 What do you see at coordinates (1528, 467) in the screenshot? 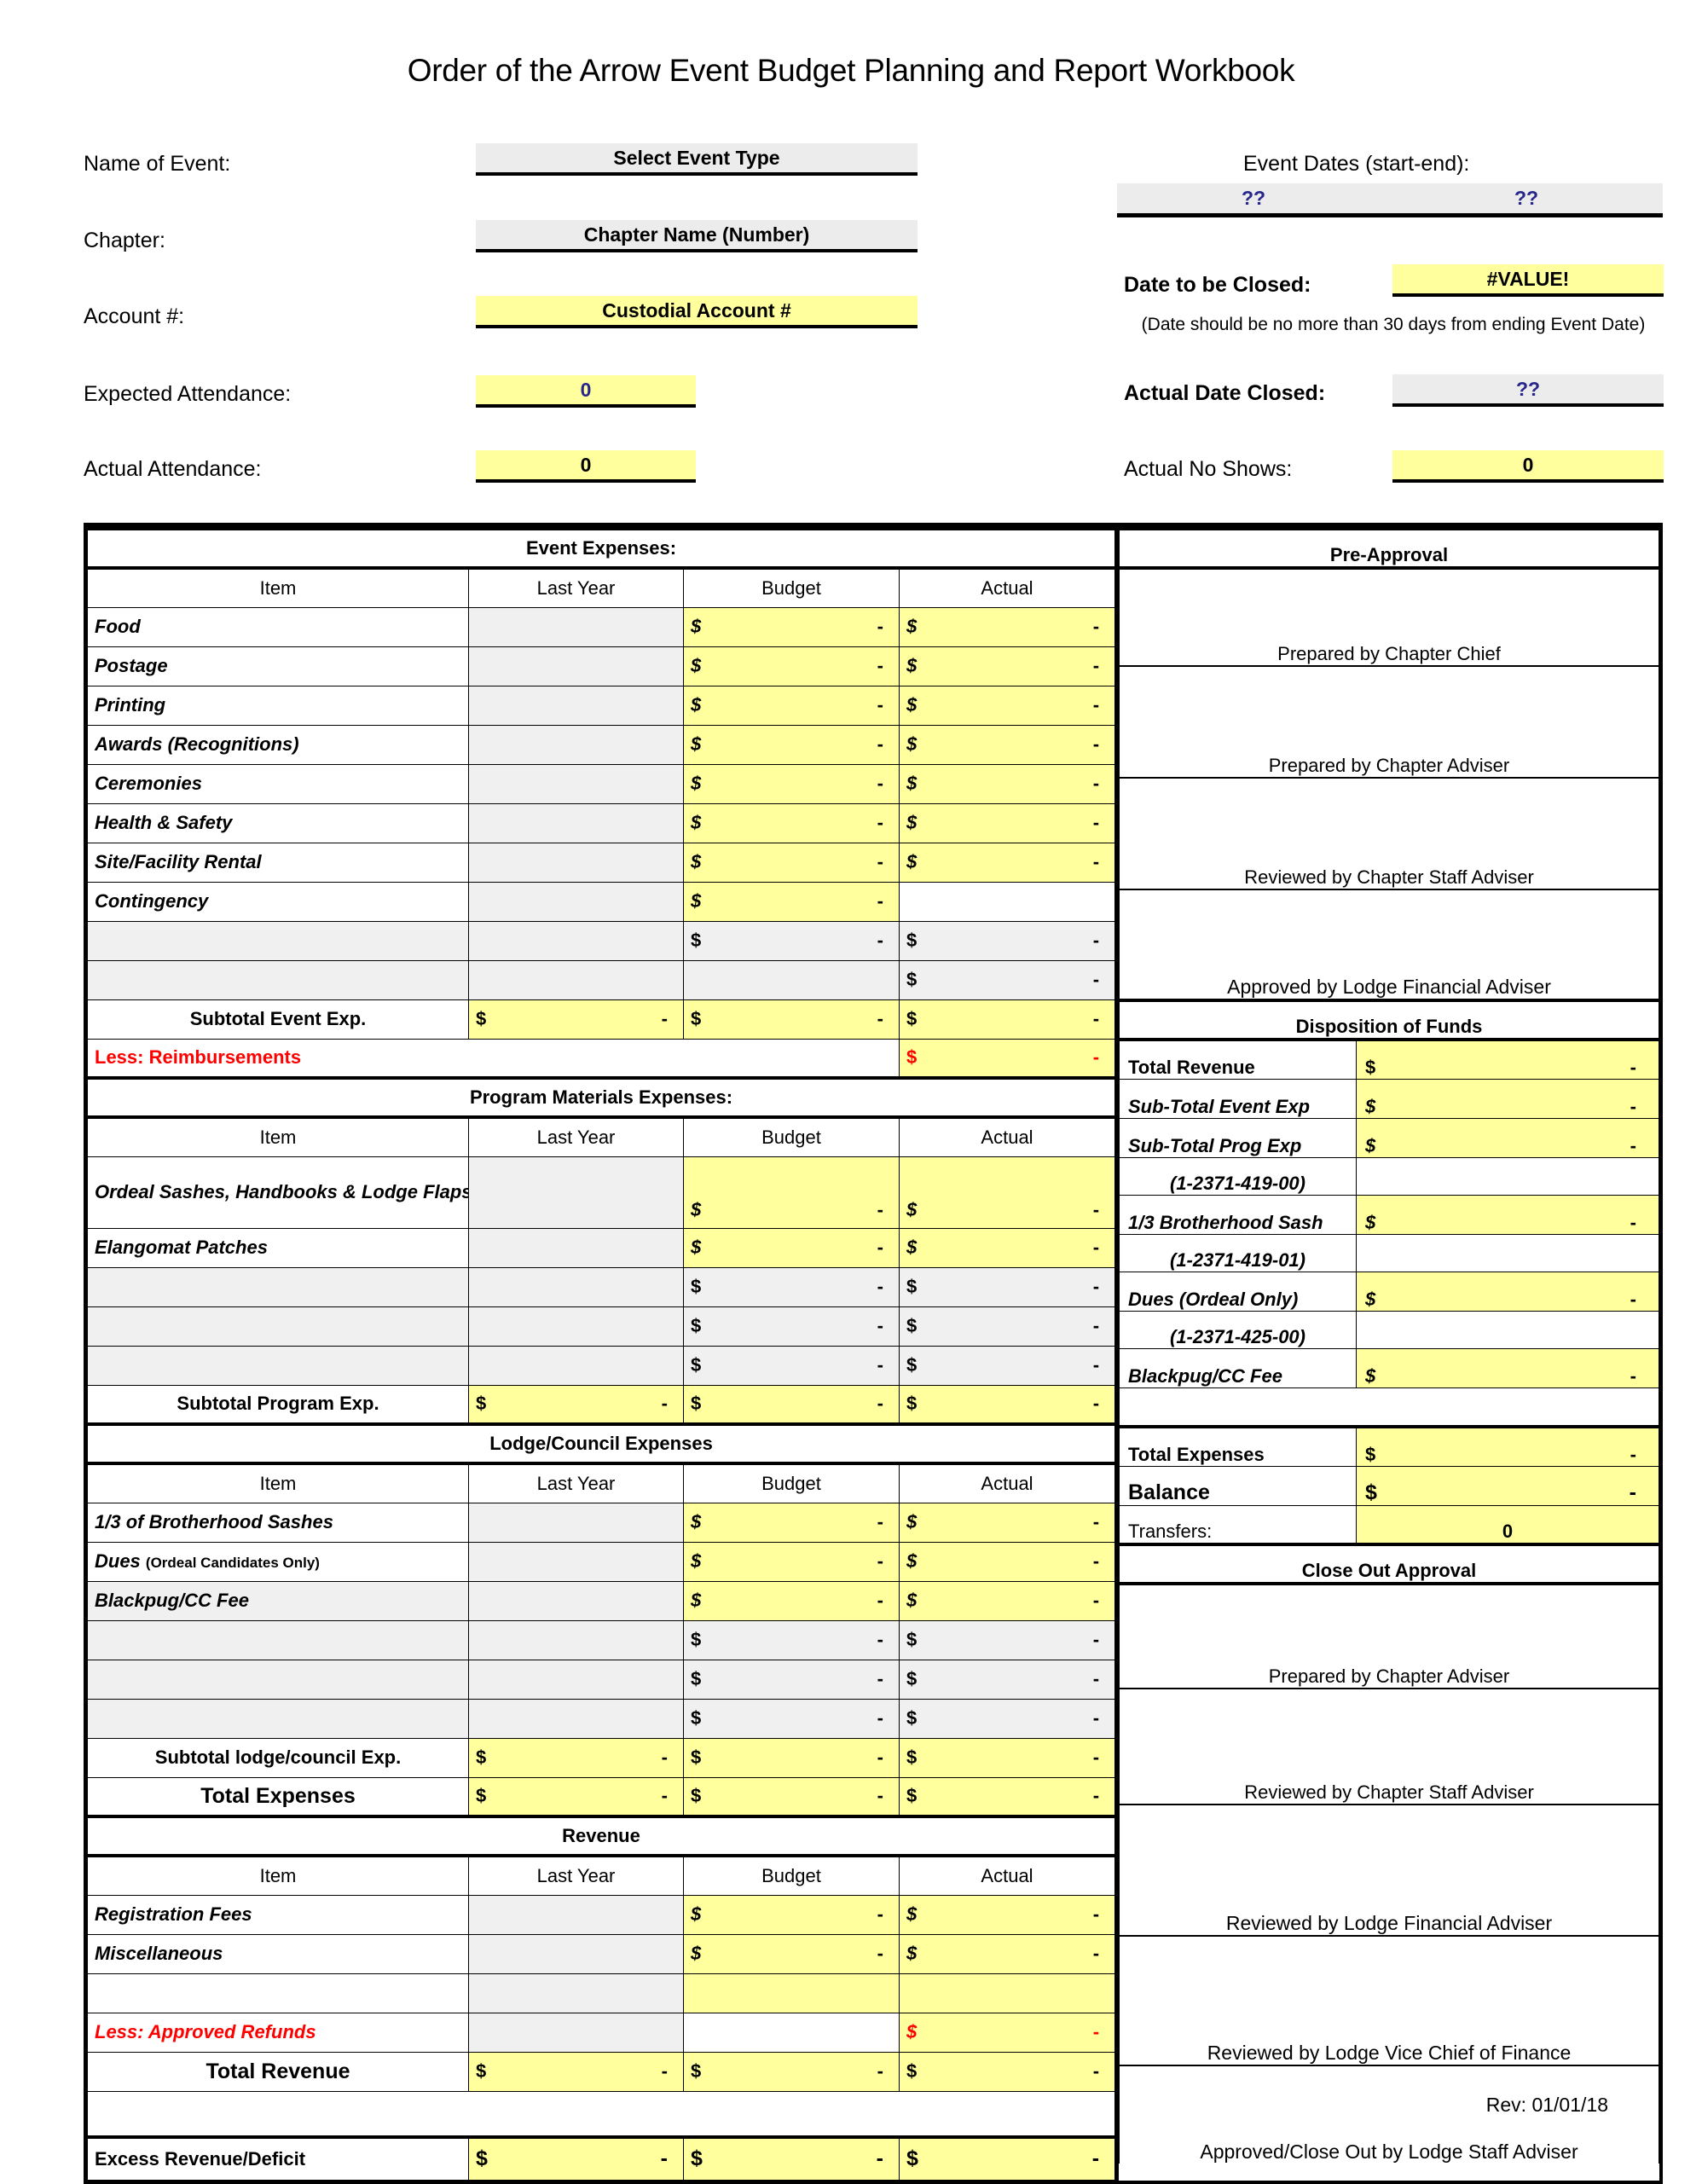
I see `actual-no-shows-field: 0` at bounding box center [1528, 467].